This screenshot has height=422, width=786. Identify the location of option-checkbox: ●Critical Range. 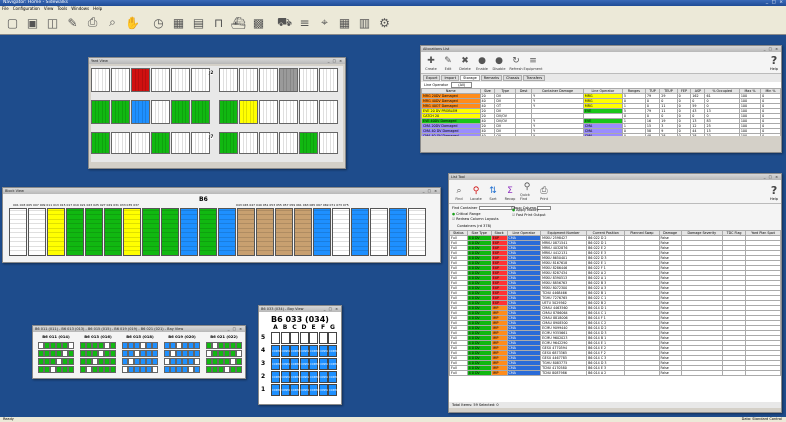
(466, 214).